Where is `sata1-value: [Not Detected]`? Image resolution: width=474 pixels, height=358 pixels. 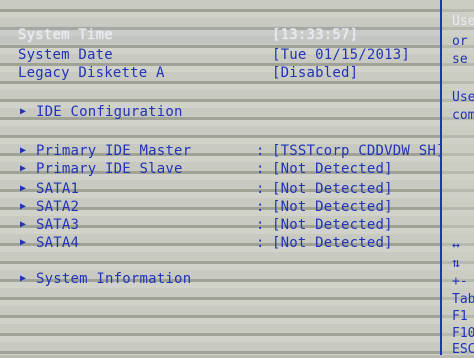 sata1-value: [Not Detected] is located at coordinates (332, 189).